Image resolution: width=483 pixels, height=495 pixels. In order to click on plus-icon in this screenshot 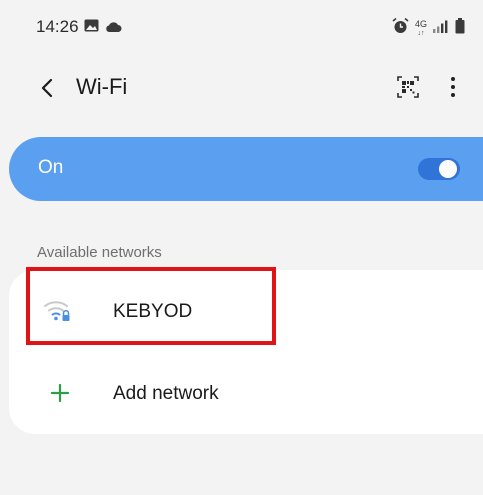, I will do `click(60, 393)`.